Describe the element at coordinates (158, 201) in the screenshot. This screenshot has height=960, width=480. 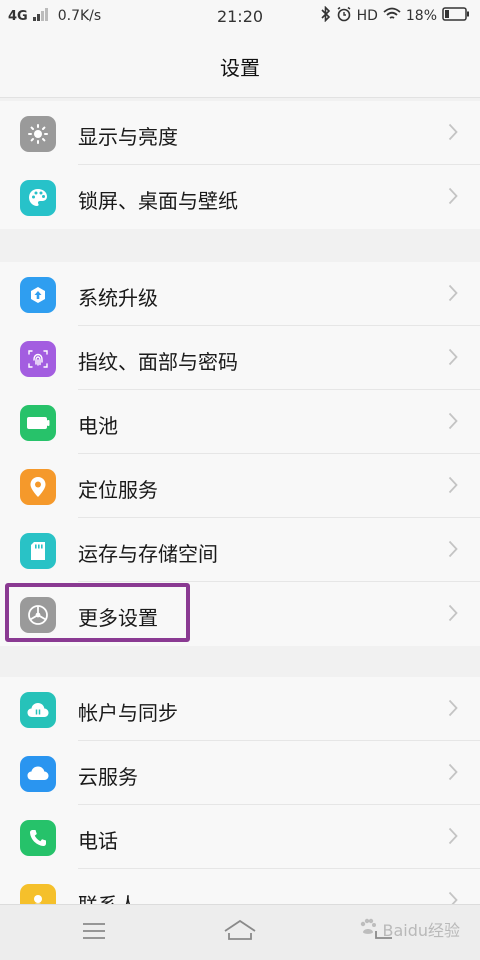
I see `settings-item-label: 锁屏、桌面与壁纸` at that location.